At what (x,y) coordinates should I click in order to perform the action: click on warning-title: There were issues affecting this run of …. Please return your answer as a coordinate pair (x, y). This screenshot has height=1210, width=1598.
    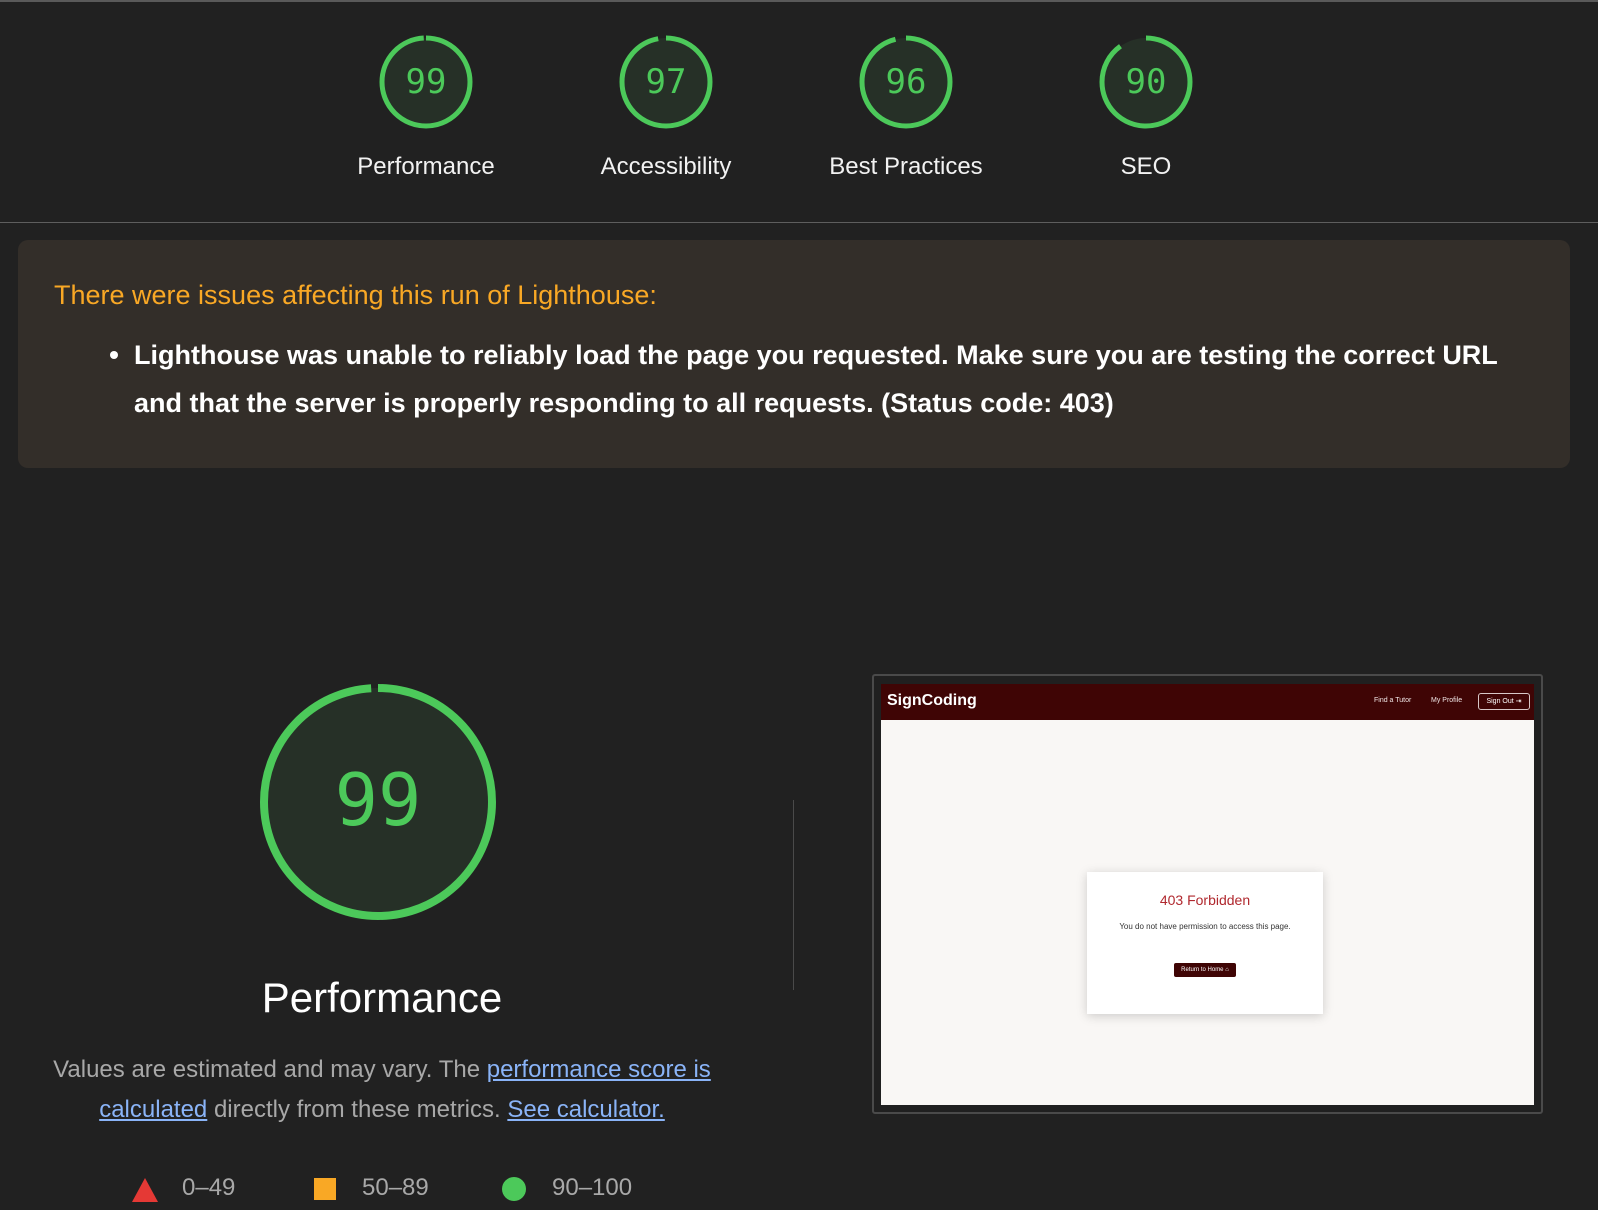
    Looking at the image, I should click on (355, 295).